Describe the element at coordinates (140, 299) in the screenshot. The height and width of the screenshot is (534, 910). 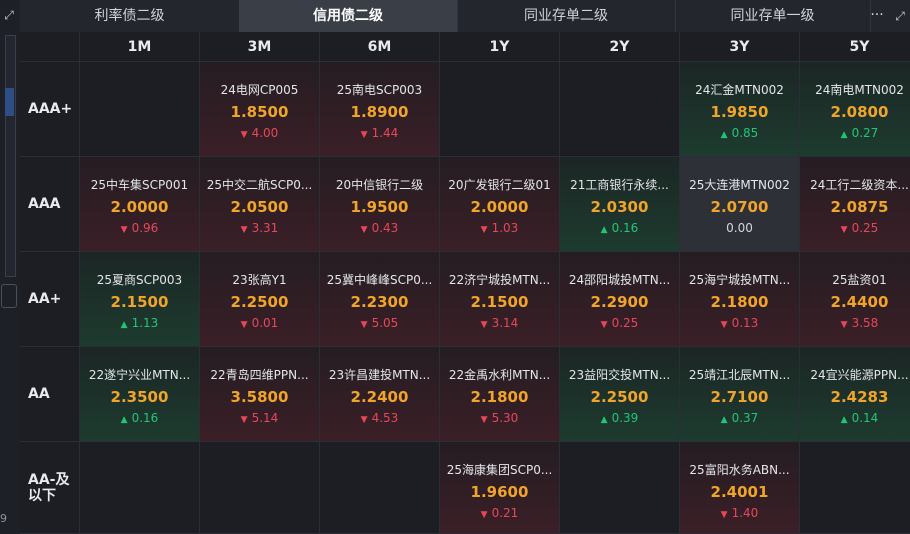
I see `bond-cell: 25夏商SCP003 2.1500 ▲ 1.13` at that location.